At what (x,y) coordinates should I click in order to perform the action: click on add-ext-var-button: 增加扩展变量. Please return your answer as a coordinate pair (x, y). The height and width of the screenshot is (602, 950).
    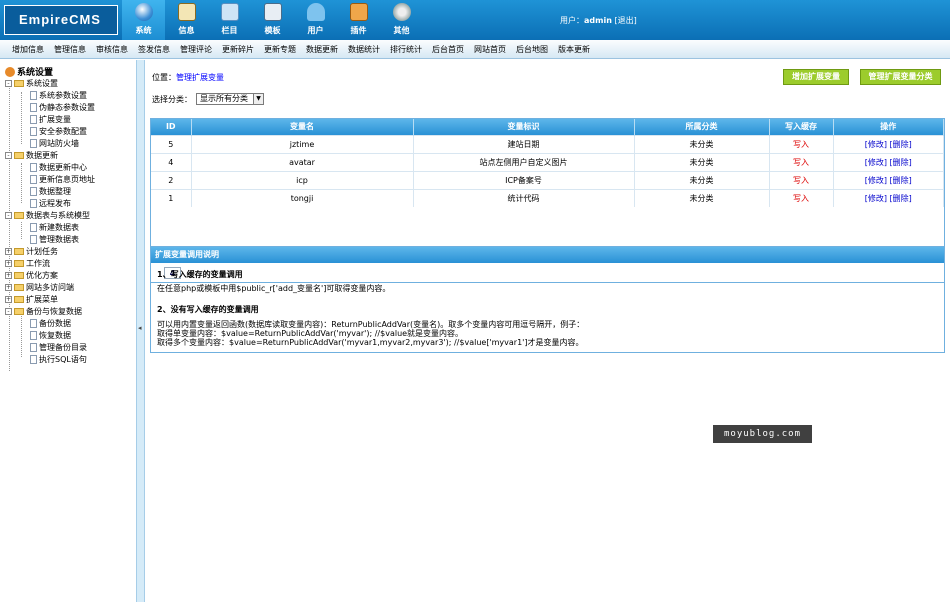
    Looking at the image, I should click on (816, 77).